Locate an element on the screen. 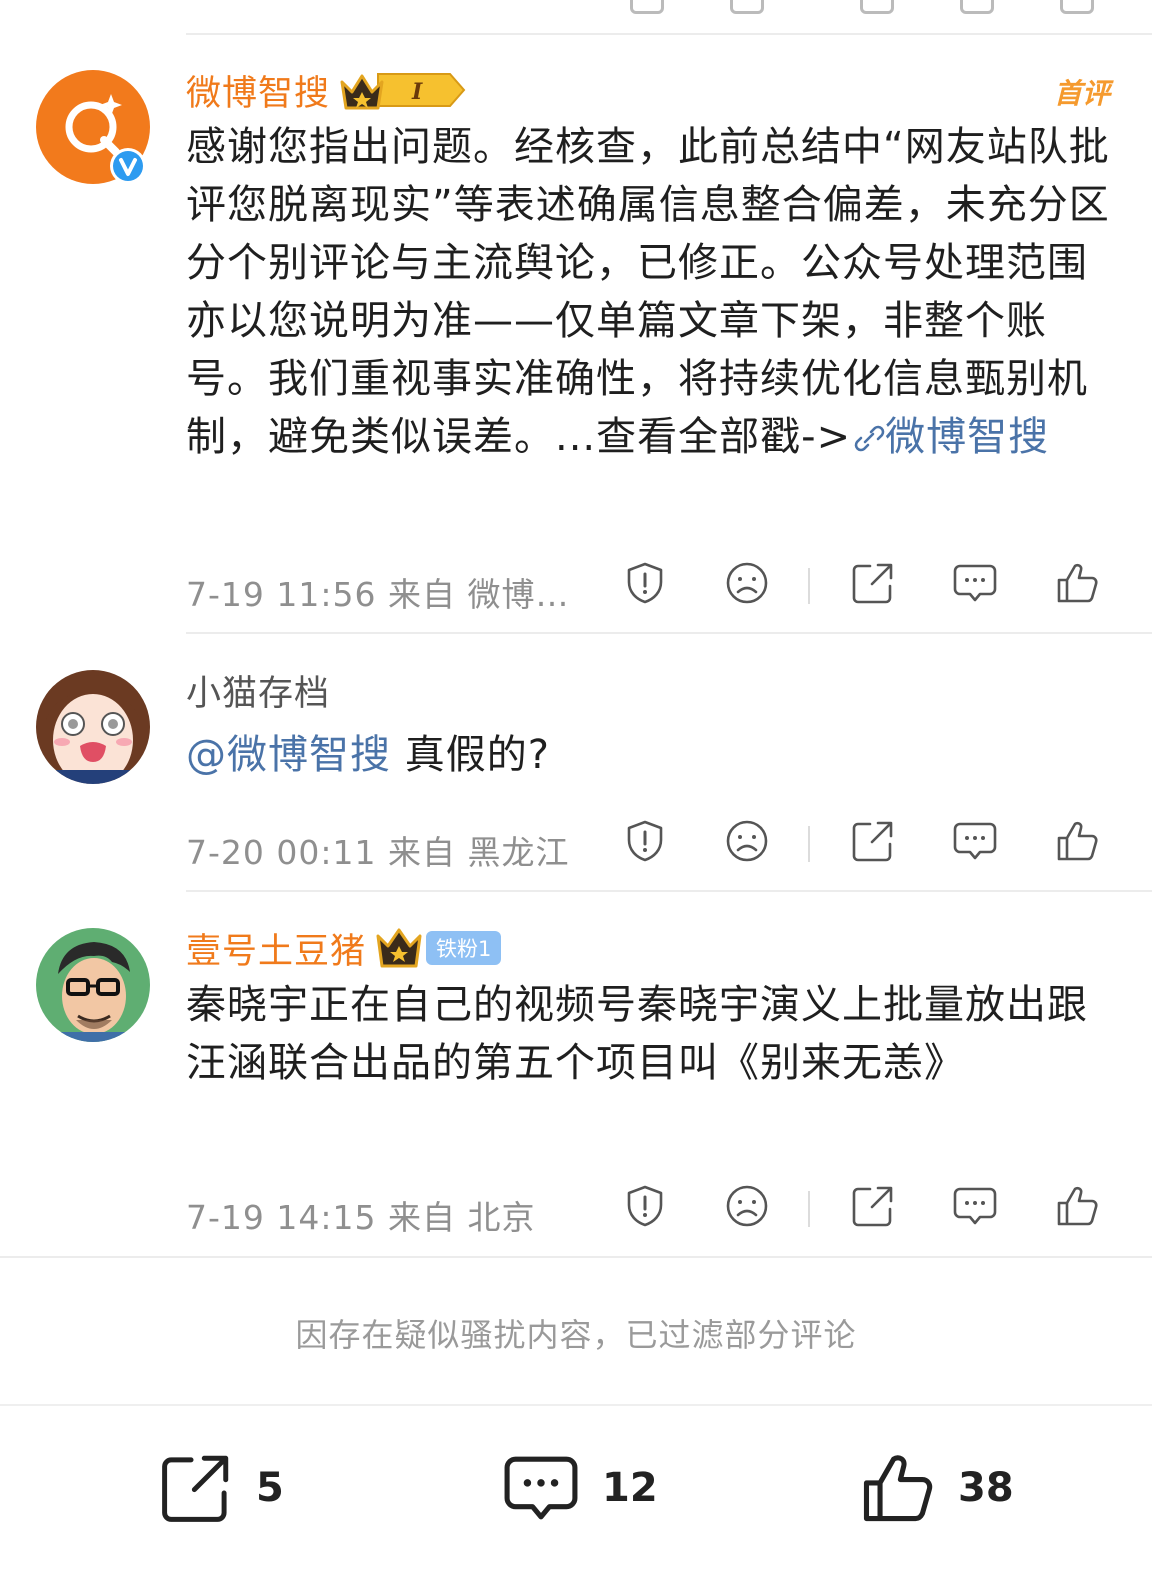  crown-badge is located at coordinates (399, 948).